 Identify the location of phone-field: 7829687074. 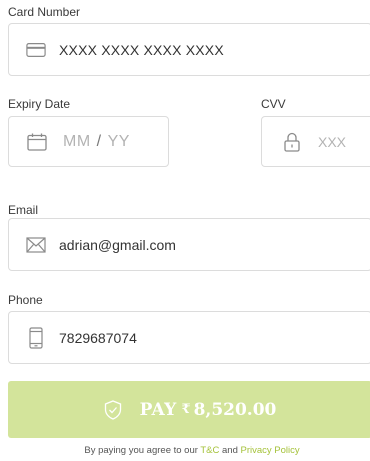
(189, 337).